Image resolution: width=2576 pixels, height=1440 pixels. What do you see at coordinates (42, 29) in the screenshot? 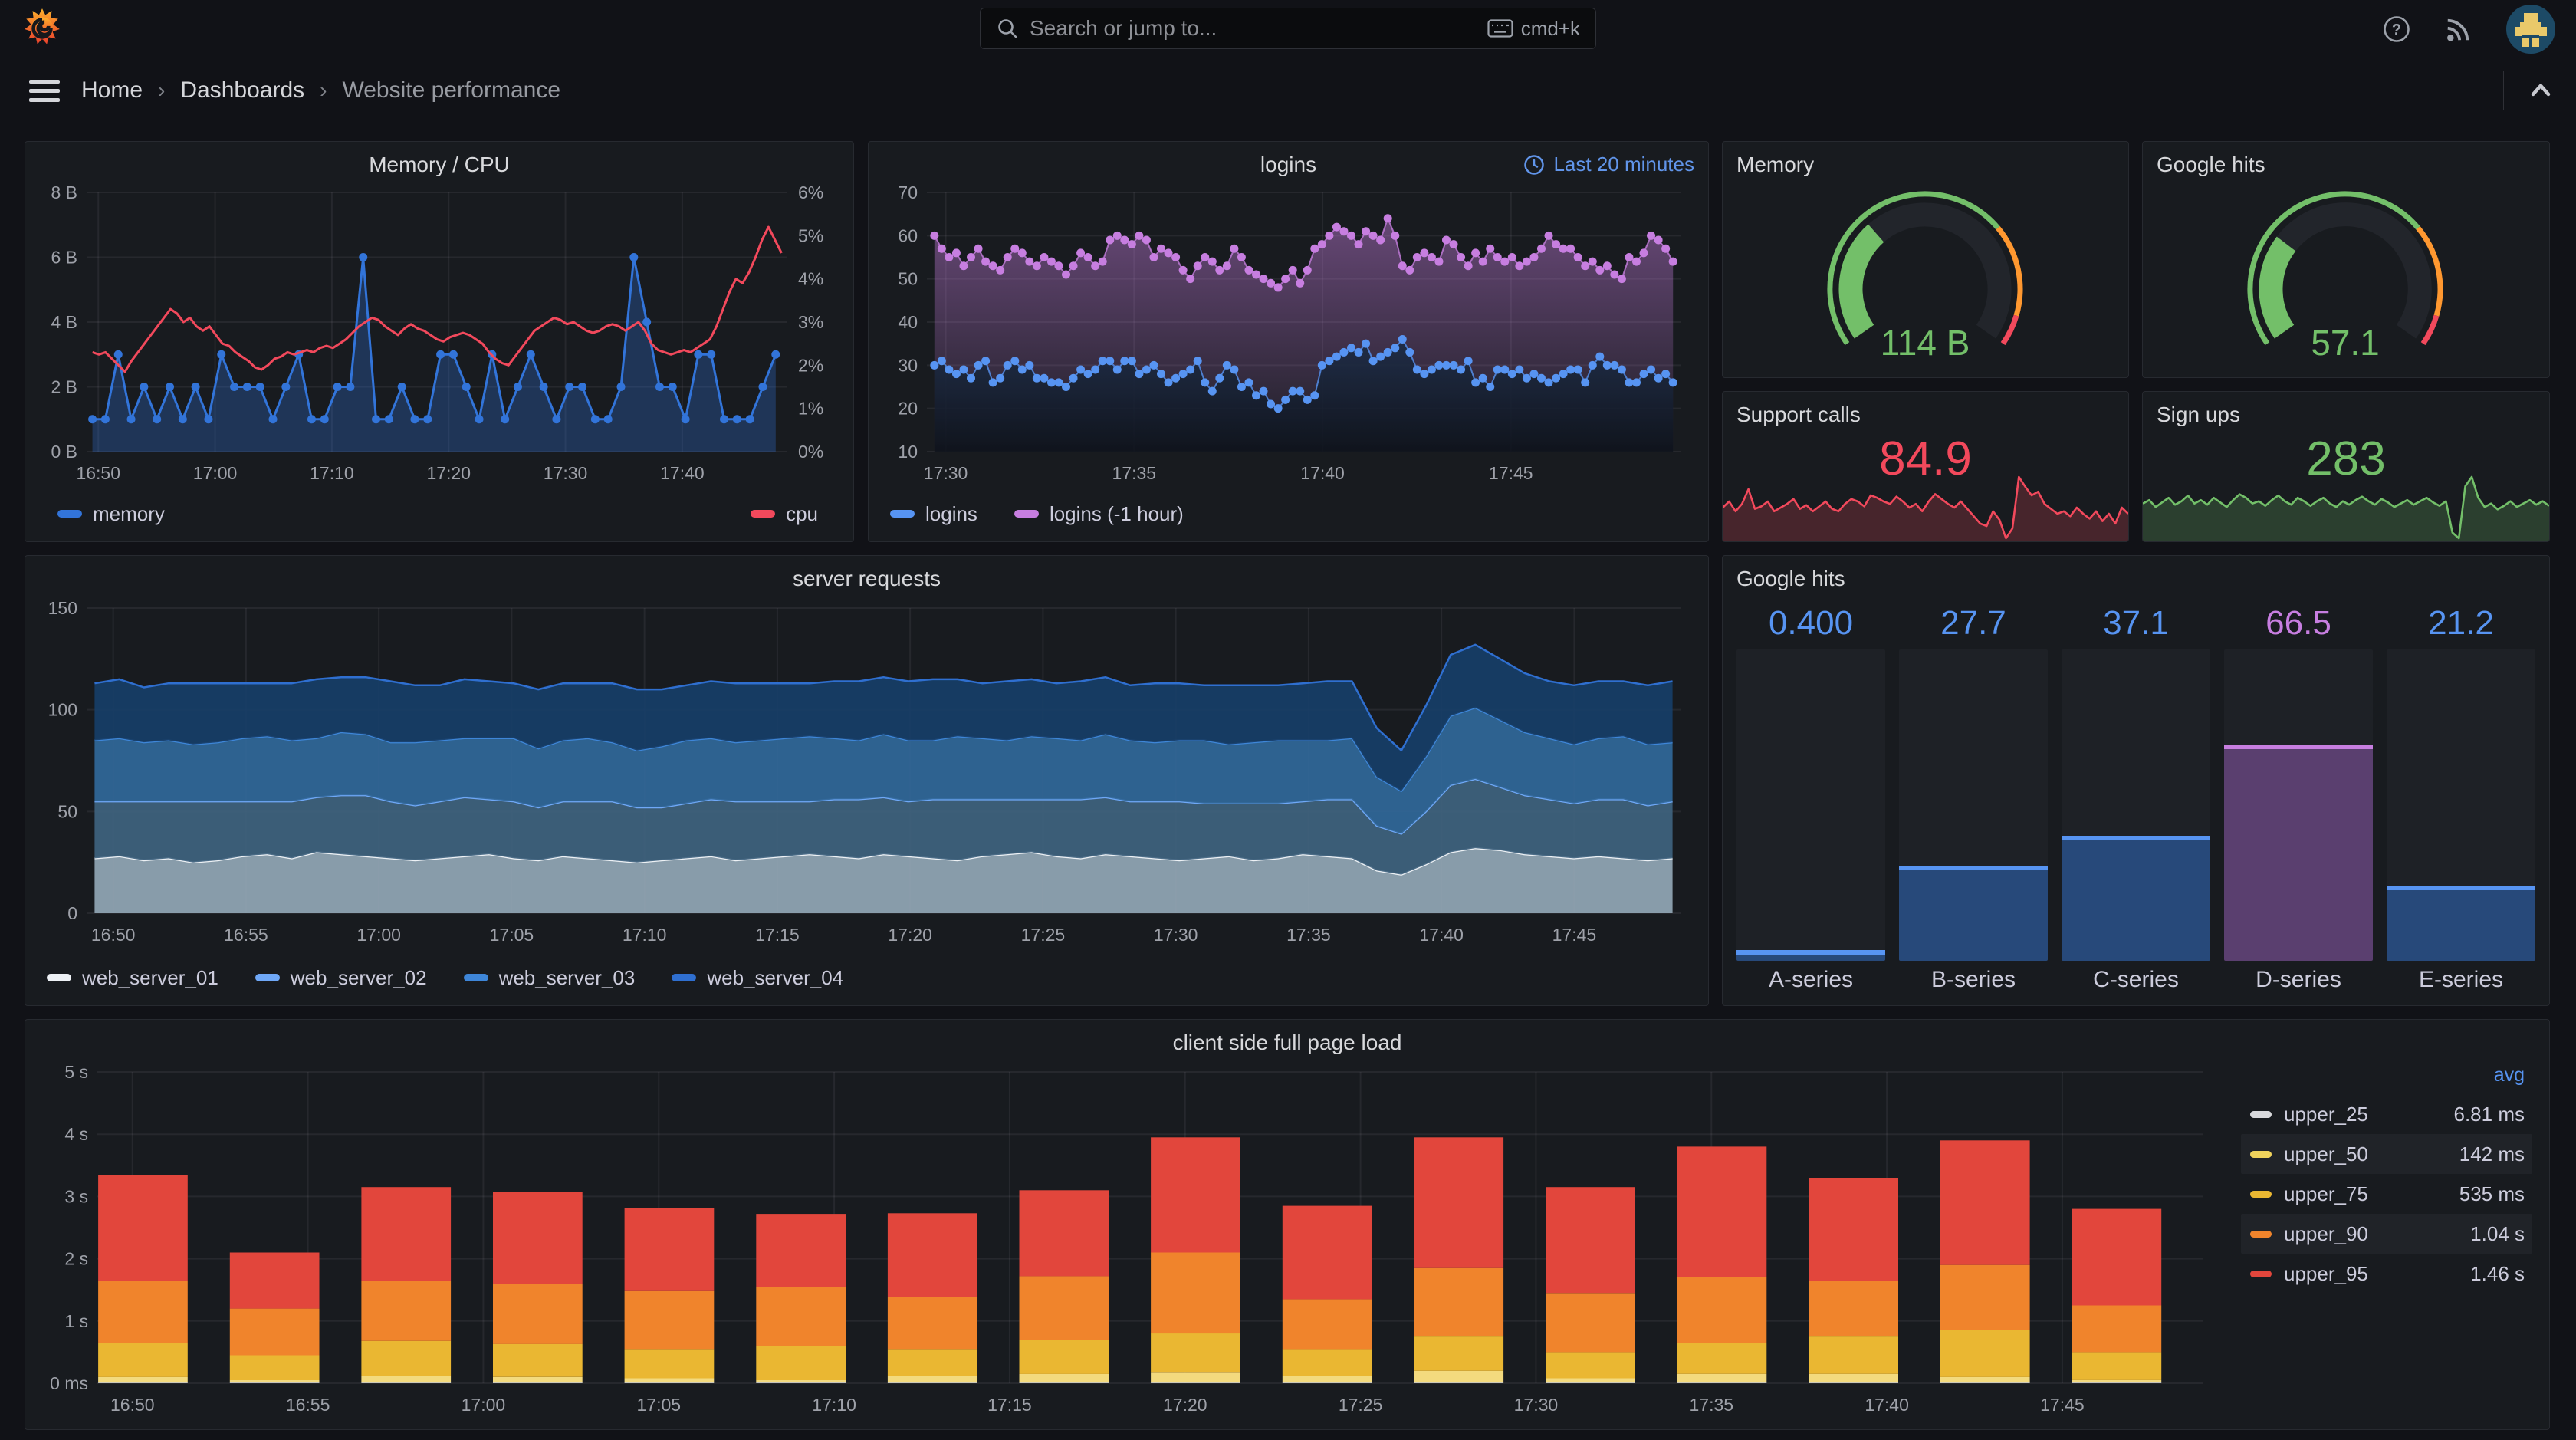
I see `grafana-logo-icon` at bounding box center [42, 29].